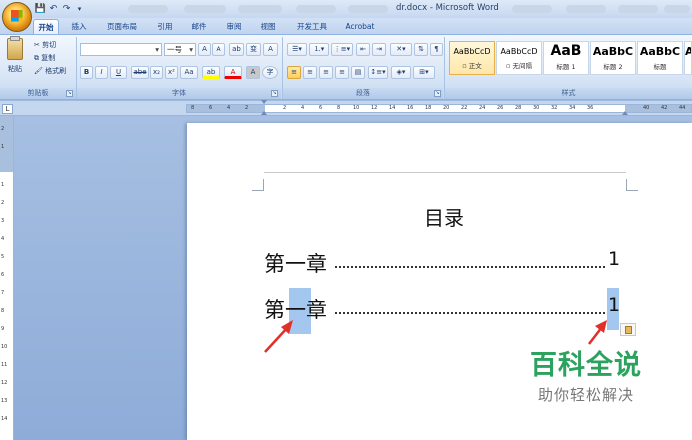 The width and height of the screenshot is (692, 440). I want to click on ruler-tick: 22, so click(464, 108).